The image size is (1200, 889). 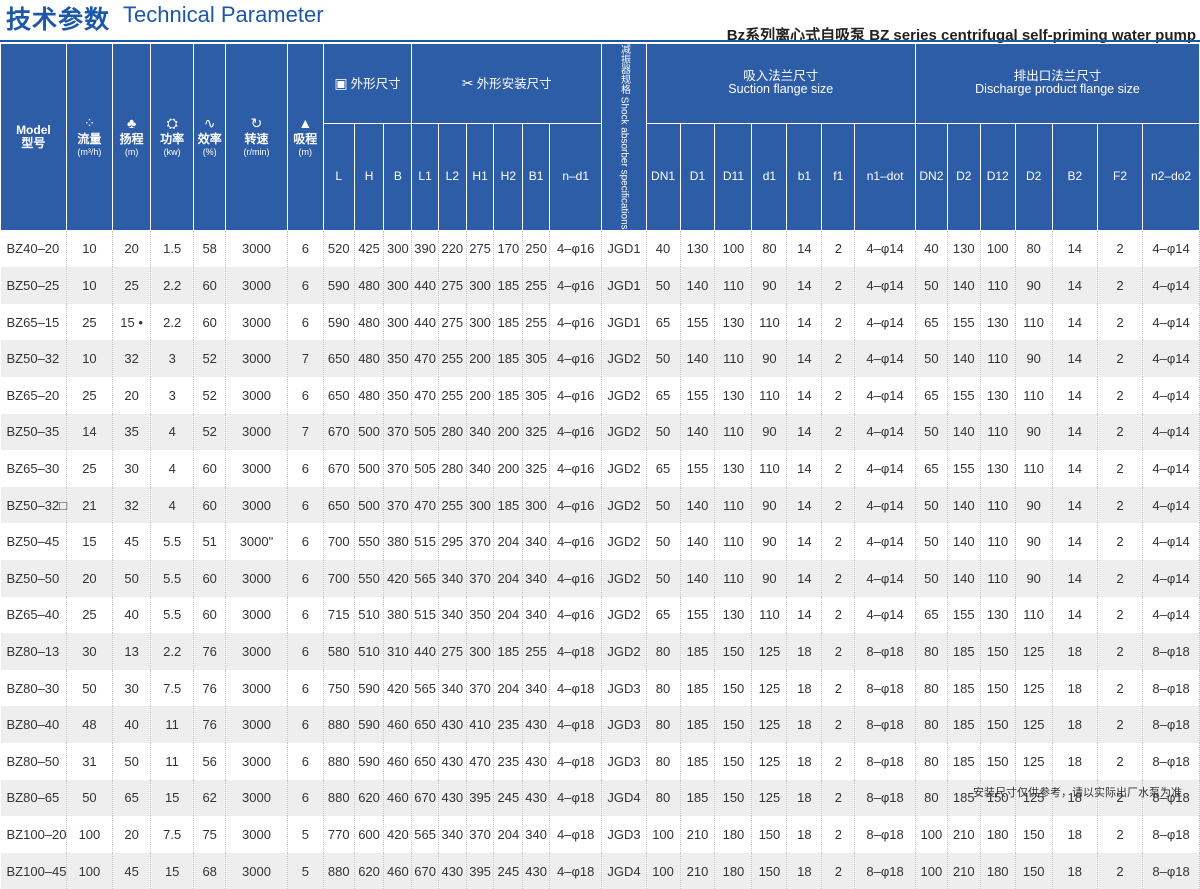 I want to click on table-cell: 505, so click(x=425, y=432).